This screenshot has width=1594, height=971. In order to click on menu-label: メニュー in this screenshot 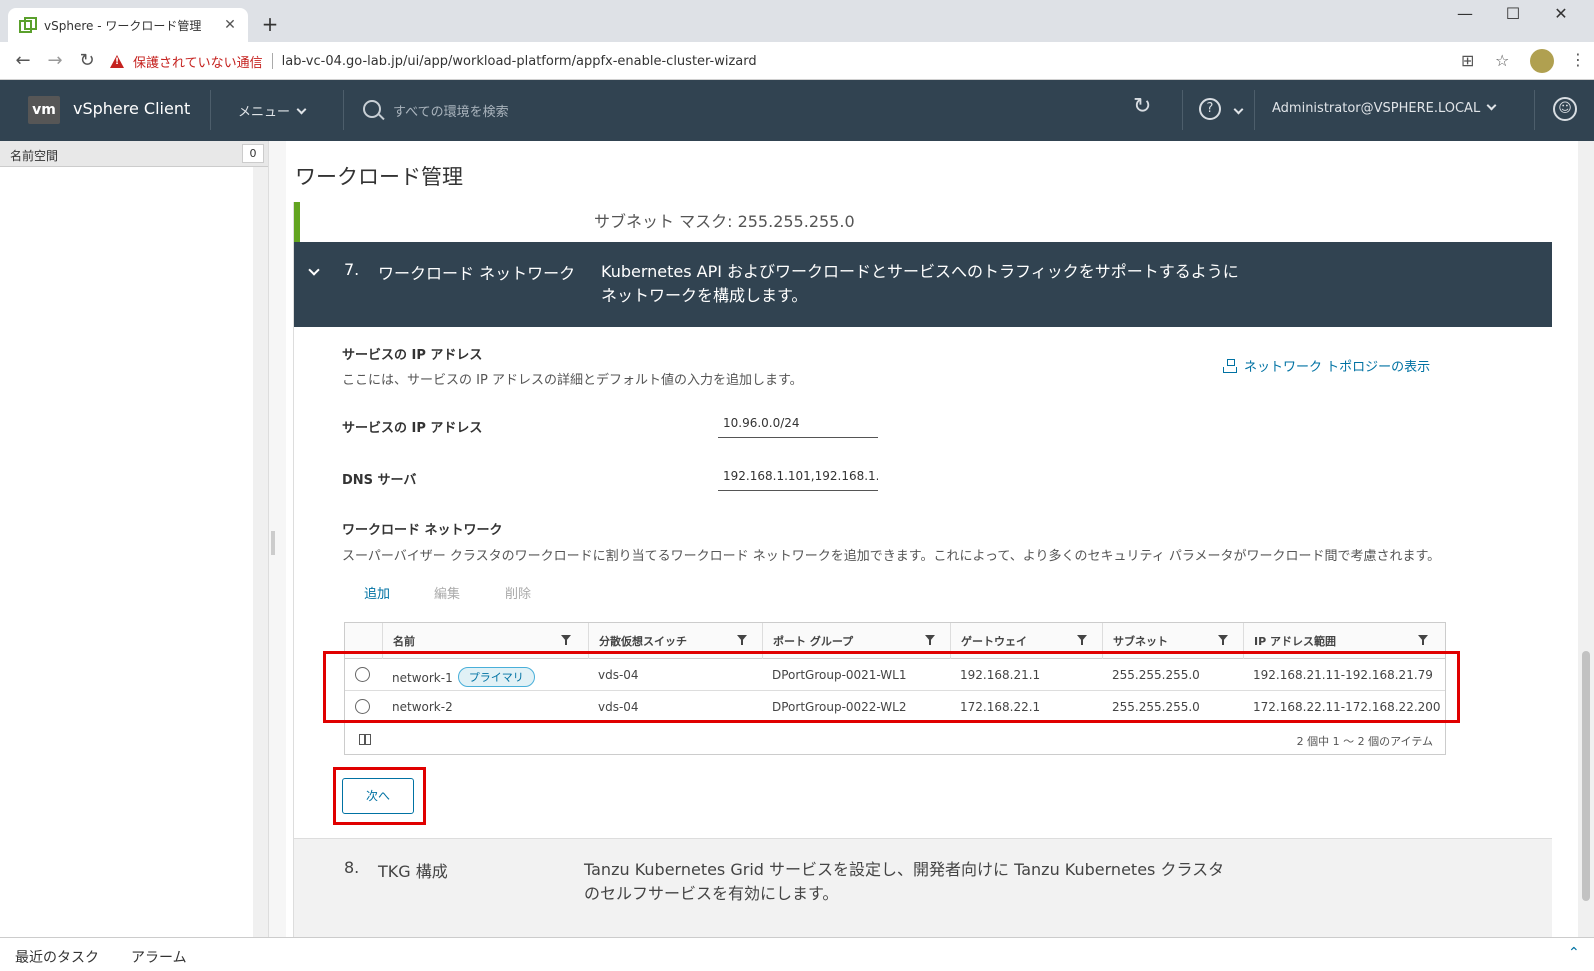, I will do `click(264, 112)`.